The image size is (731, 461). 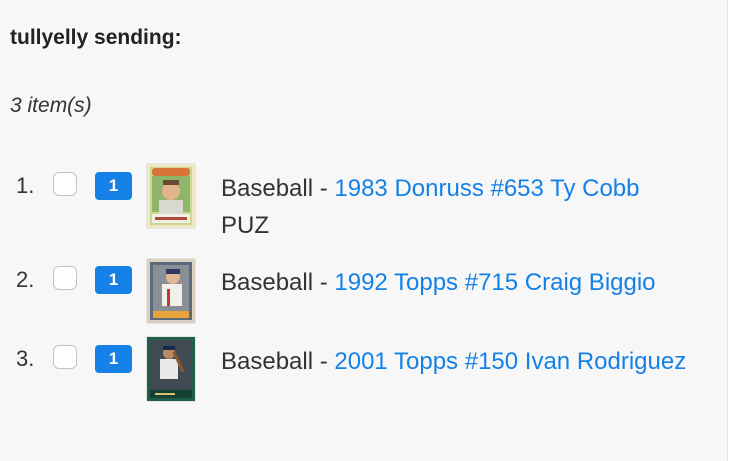 What do you see at coordinates (25, 185) in the screenshot?
I see `item-number: 1.` at bounding box center [25, 185].